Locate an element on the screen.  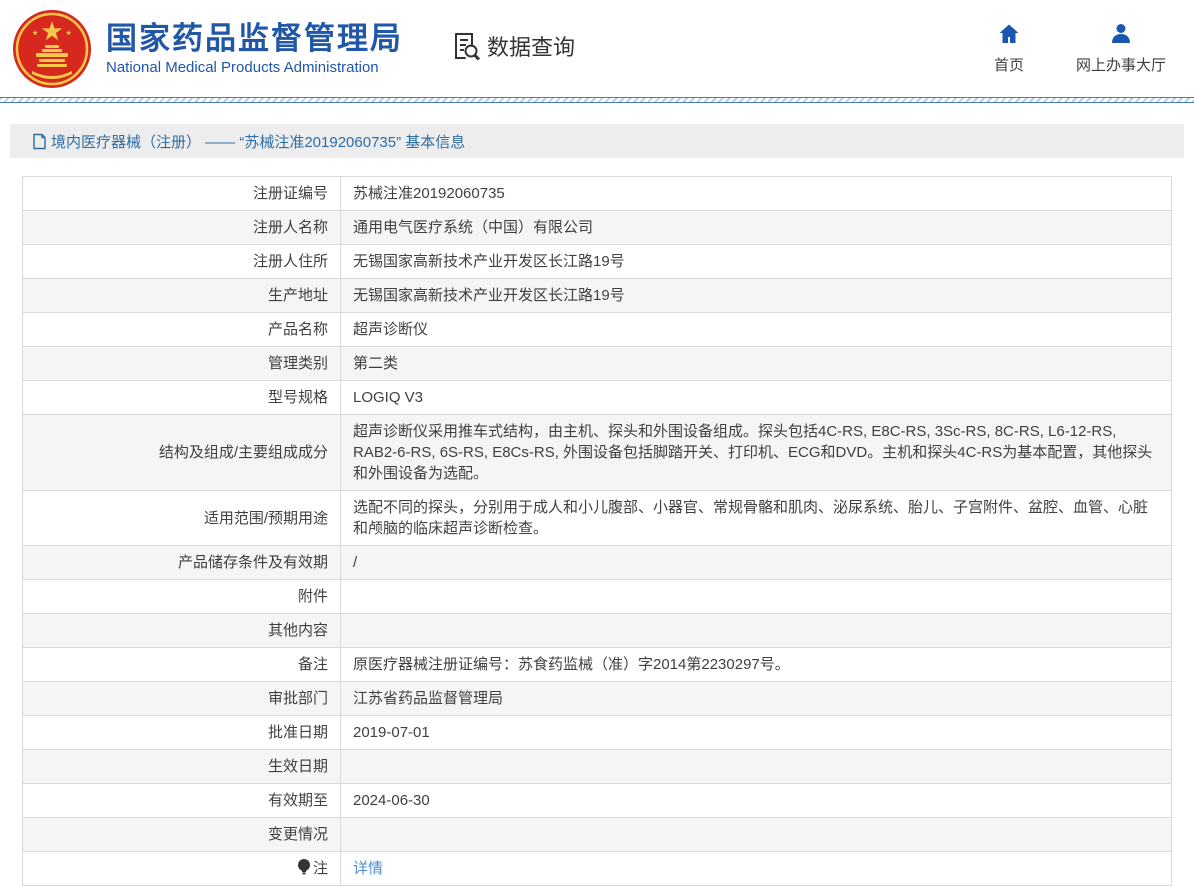
table-row: 生产地址 无锡国家高新技术产业开发区长江路19号 is located at coordinates (597, 295).